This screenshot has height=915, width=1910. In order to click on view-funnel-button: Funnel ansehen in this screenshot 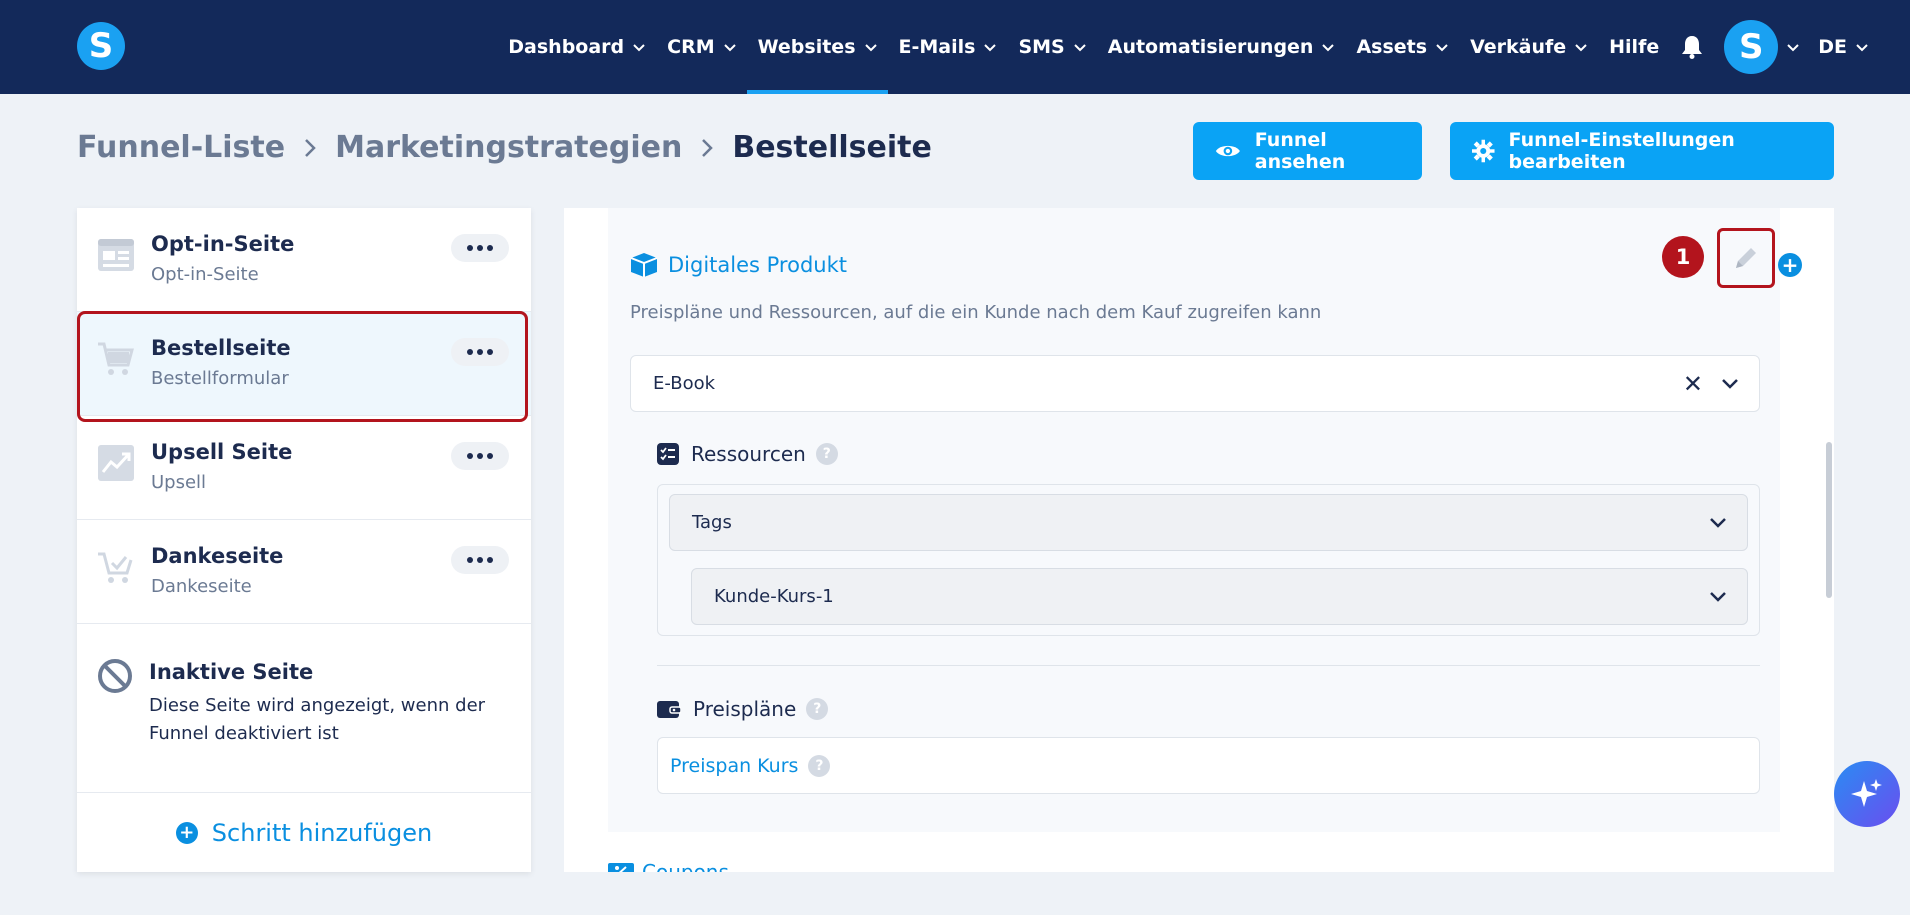, I will do `click(1307, 151)`.